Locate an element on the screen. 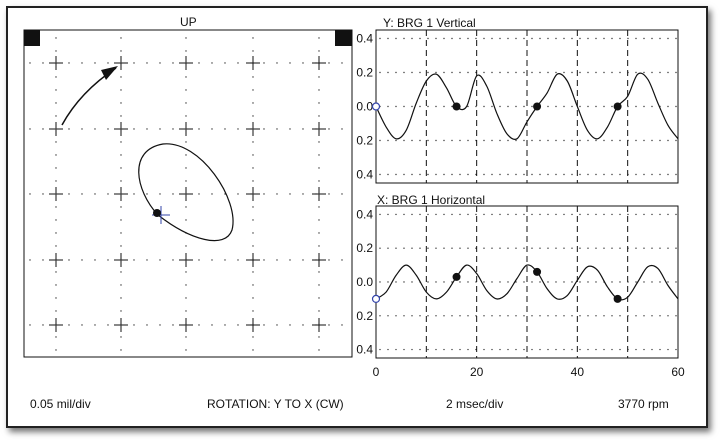 This screenshot has width=720, height=440. y-tick-label: 0.2 is located at coordinates (364, 248).